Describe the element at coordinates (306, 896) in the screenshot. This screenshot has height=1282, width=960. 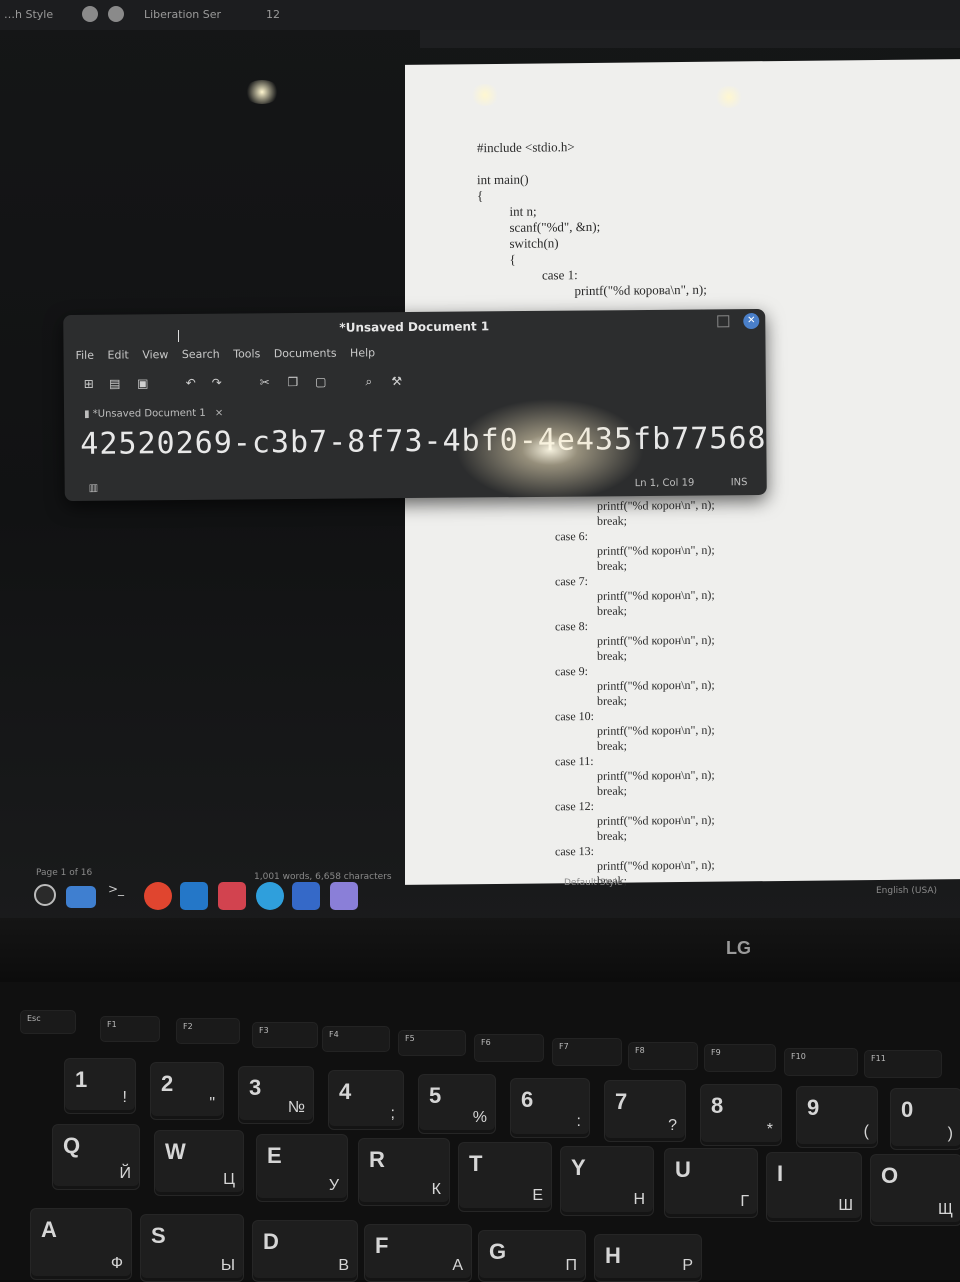
I see `writer-icon` at that location.